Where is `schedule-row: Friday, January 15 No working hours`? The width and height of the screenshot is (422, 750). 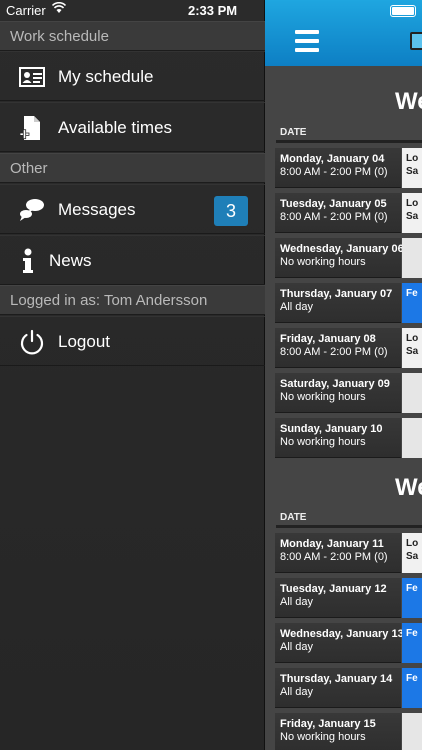
schedule-row: Friday, January 15 No working hours is located at coordinates (348, 731).